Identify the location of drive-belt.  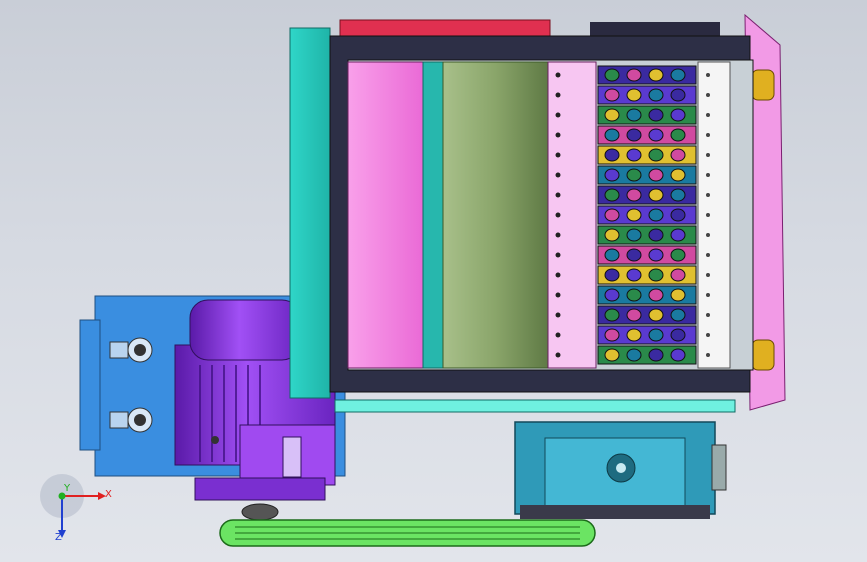
(407, 533).